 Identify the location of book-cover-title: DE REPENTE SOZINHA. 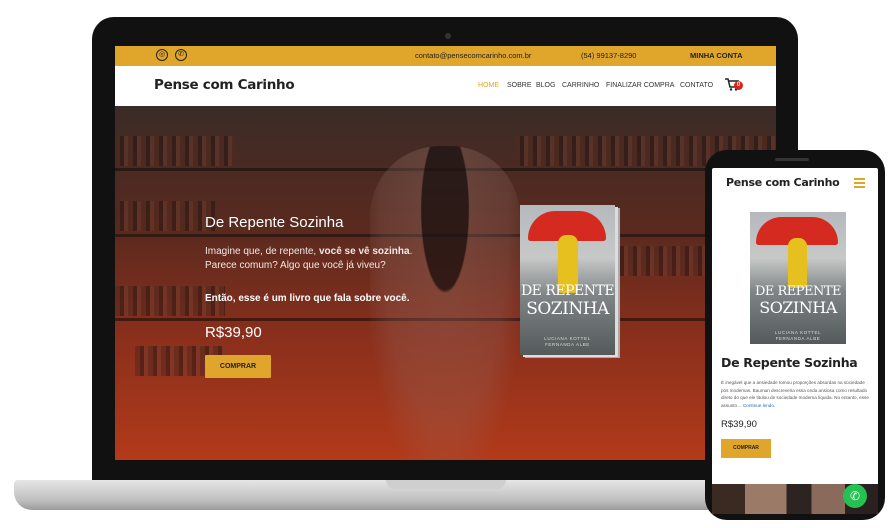
(567, 301).